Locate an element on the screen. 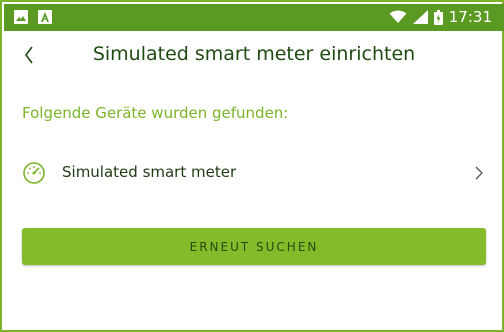 The width and height of the screenshot is (504, 332). header: Simulated smart meter einrichten is located at coordinates (254, 56).